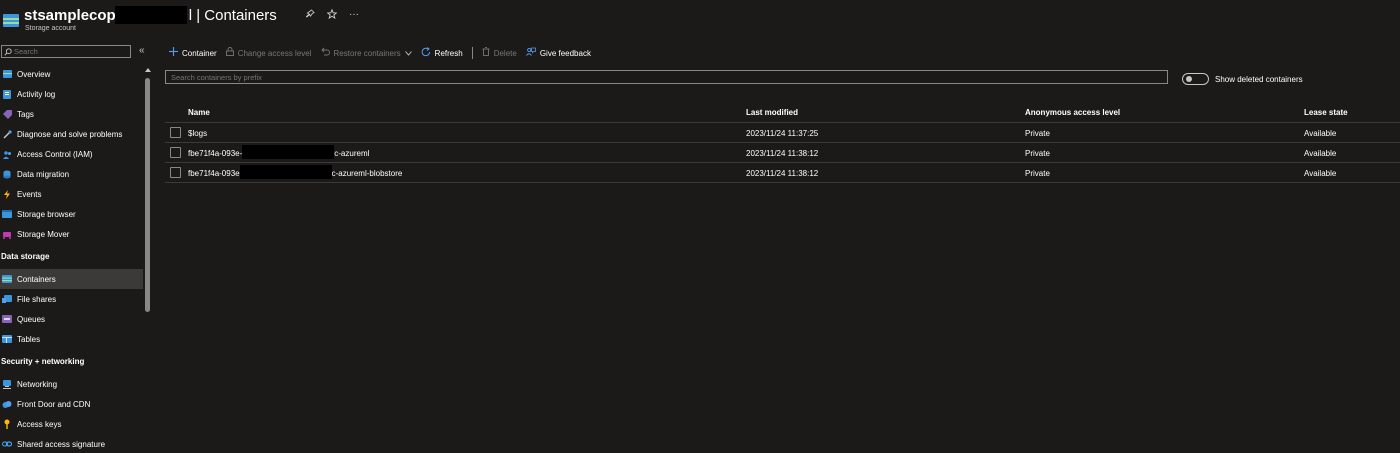  Describe the element at coordinates (310, 15) in the screenshot. I see `pin-icon` at that location.